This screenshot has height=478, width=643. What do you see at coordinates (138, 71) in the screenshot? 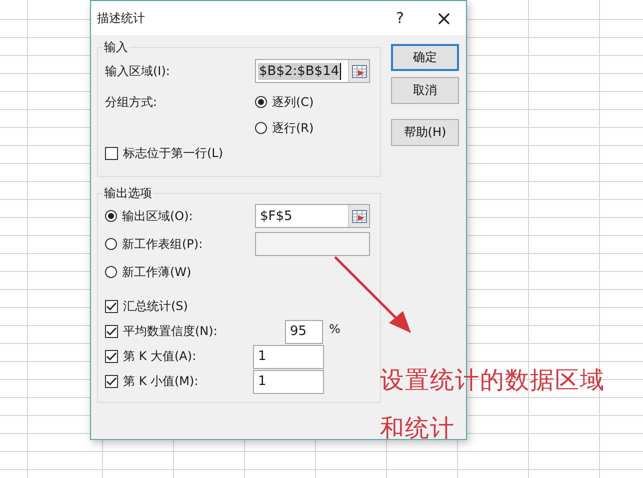
I see `field-label: 输入区域(I):` at bounding box center [138, 71].